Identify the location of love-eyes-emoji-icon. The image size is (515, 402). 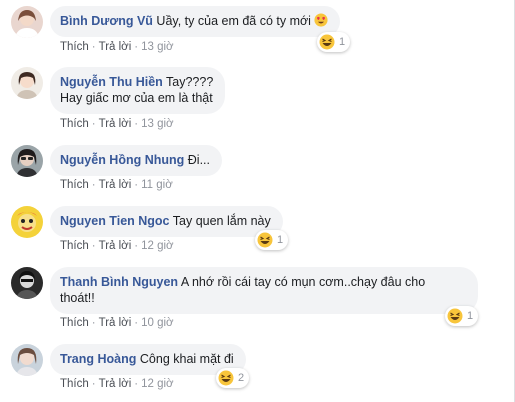
(321, 20).